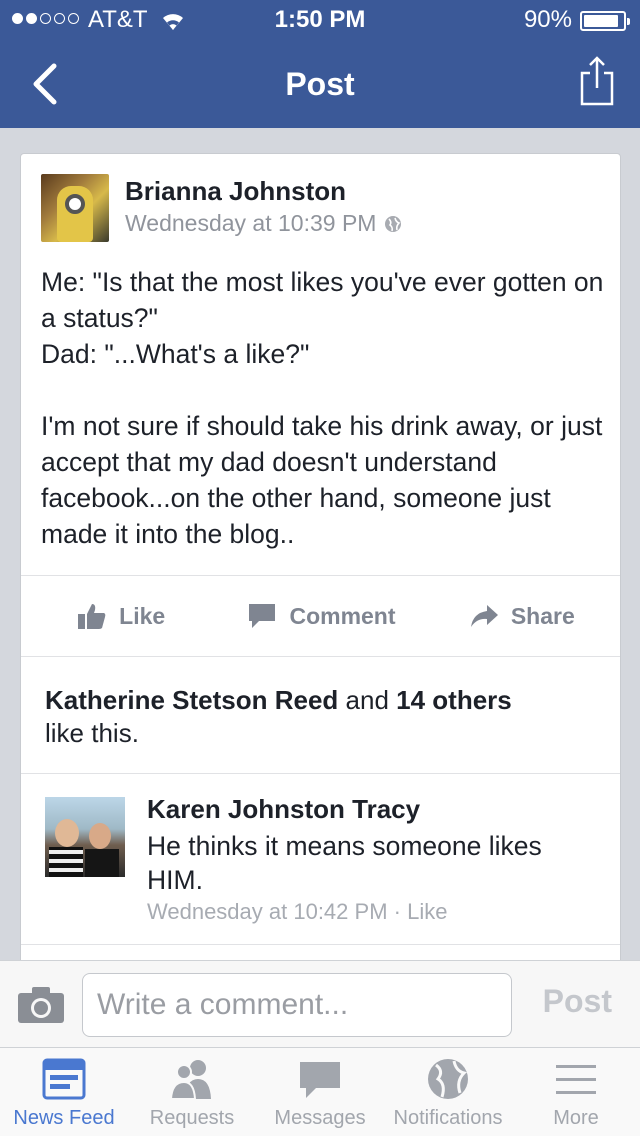 The height and width of the screenshot is (1136, 640). Describe the element at coordinates (605, 21) in the screenshot. I see `battery-icon` at that location.